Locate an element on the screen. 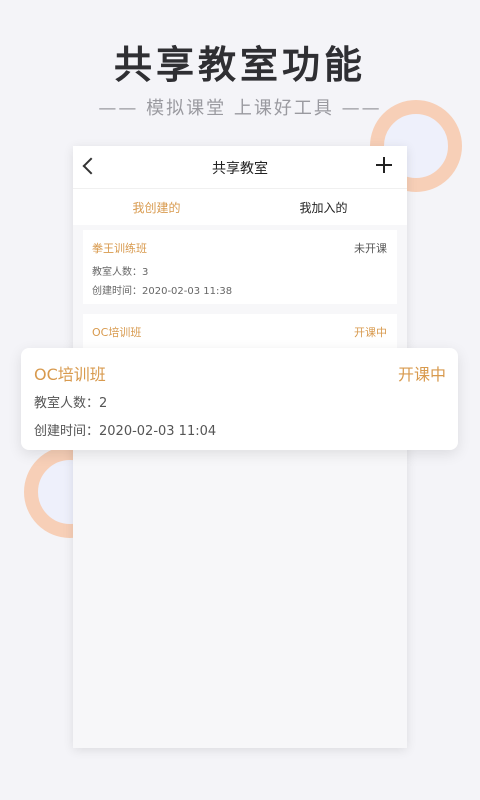 This screenshot has height=800, width=480. classroom-created: 创建时间：2020-02-03 11:38 is located at coordinates (162, 291).